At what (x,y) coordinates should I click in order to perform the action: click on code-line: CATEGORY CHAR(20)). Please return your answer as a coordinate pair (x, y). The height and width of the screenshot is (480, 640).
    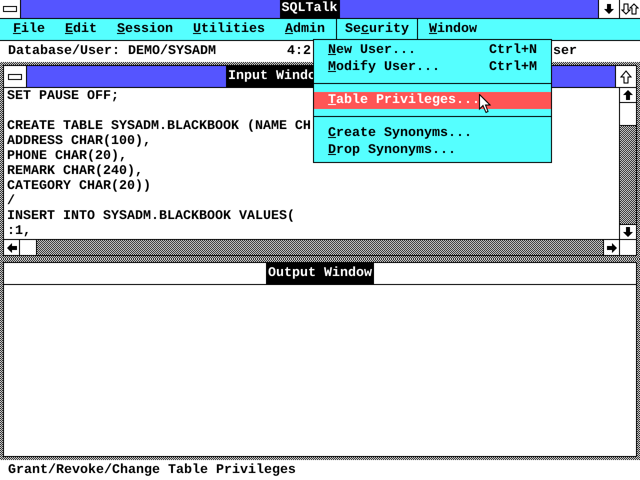
    Looking at the image, I should click on (79, 186).